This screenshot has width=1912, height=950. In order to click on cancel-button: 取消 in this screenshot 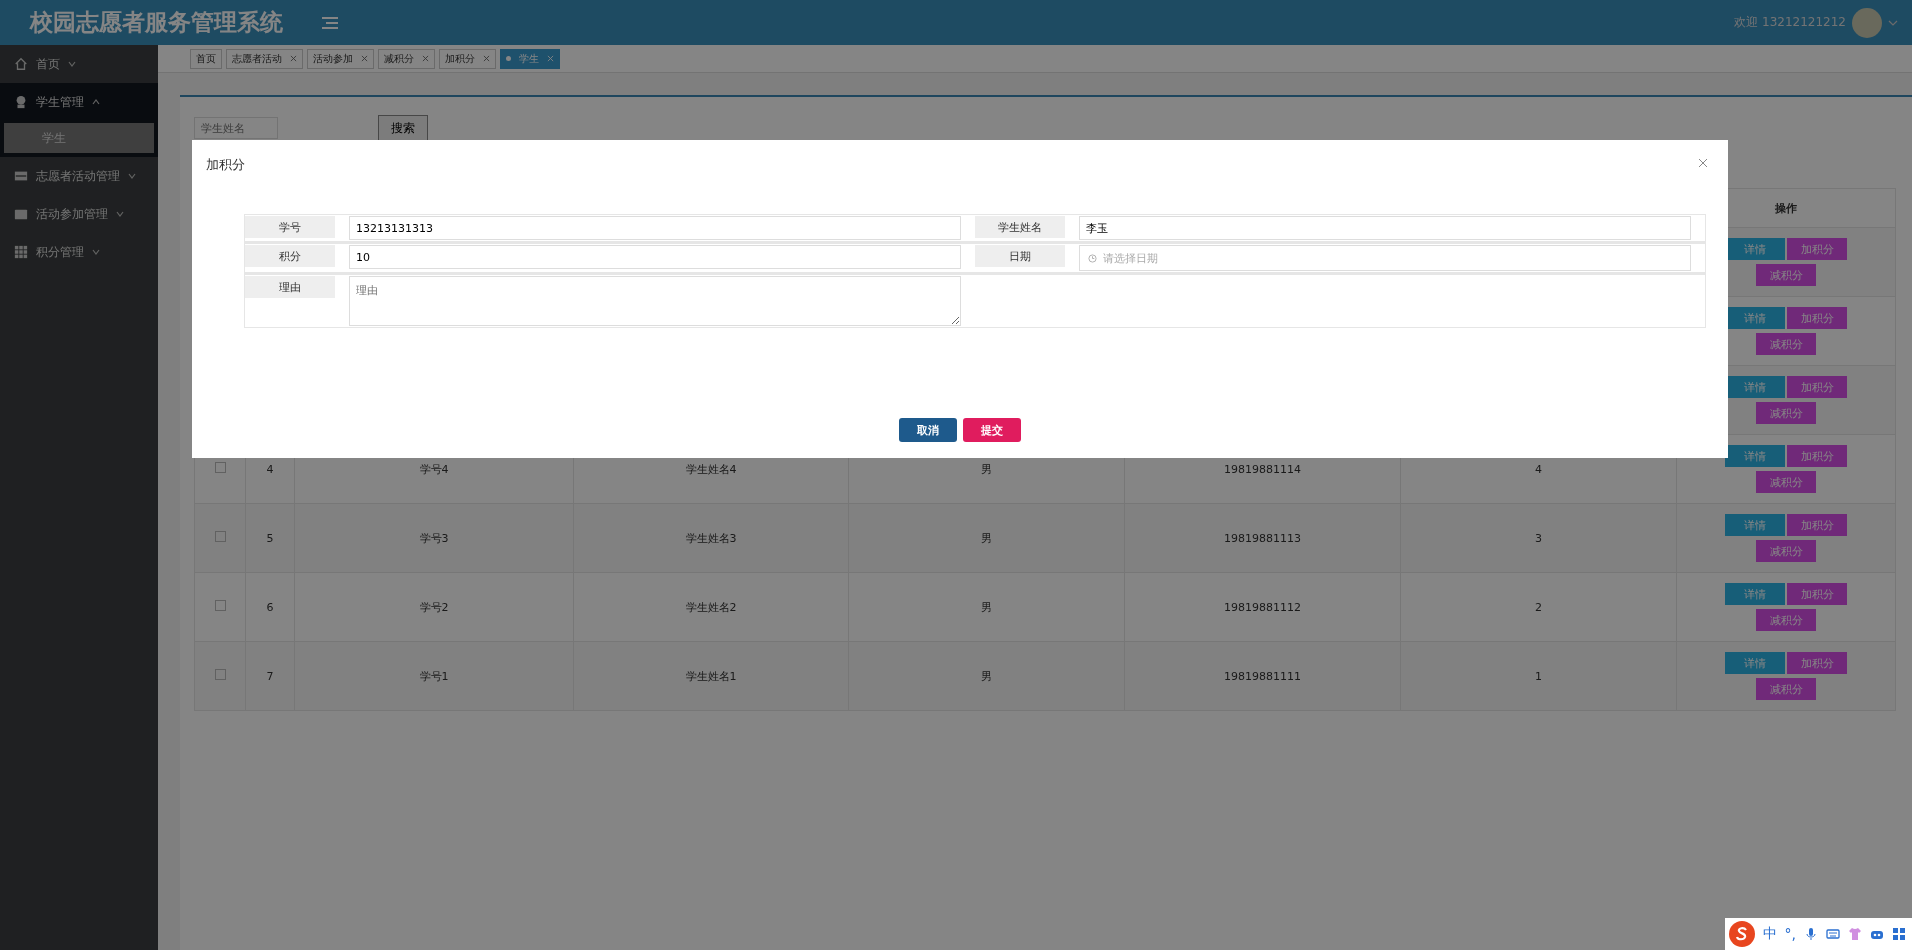, I will do `click(928, 430)`.